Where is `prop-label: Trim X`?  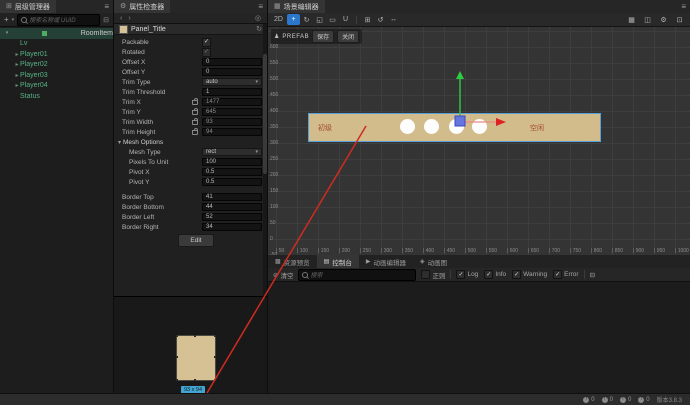 prop-label: Trim X is located at coordinates (131, 102).